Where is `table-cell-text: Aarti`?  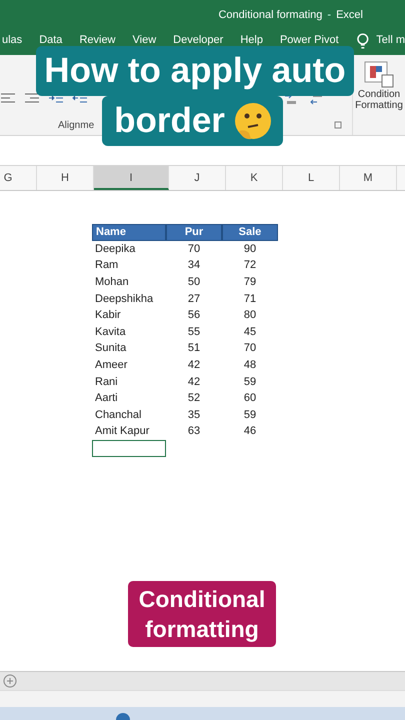 table-cell-text: Aarti is located at coordinates (106, 398).